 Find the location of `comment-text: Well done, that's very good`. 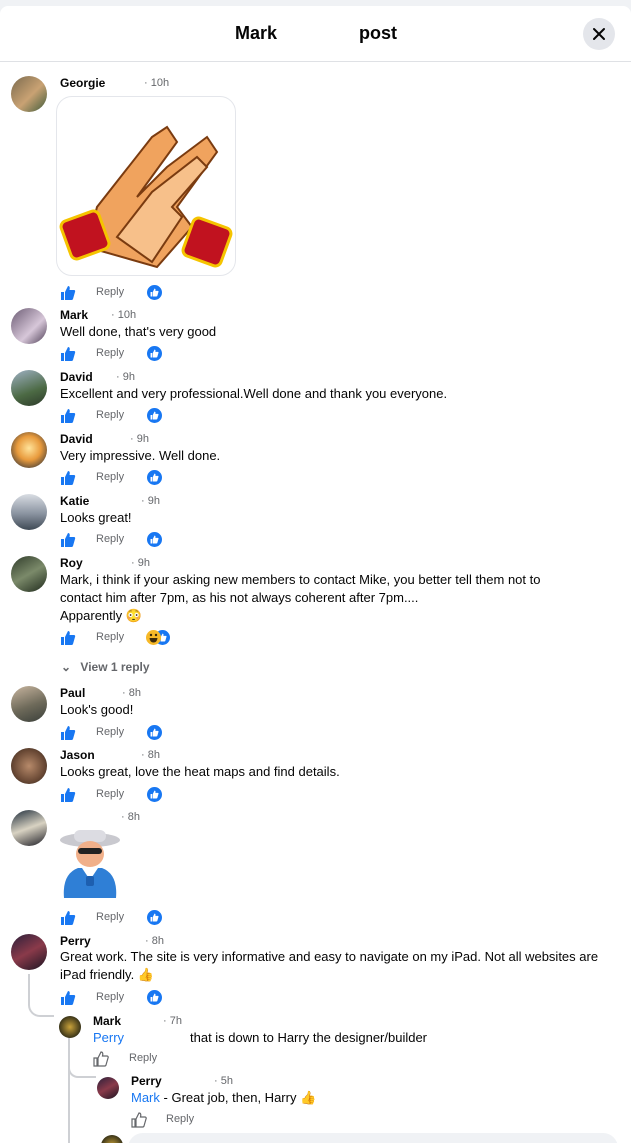

comment-text: Well done, that's very good is located at coordinates (138, 331).